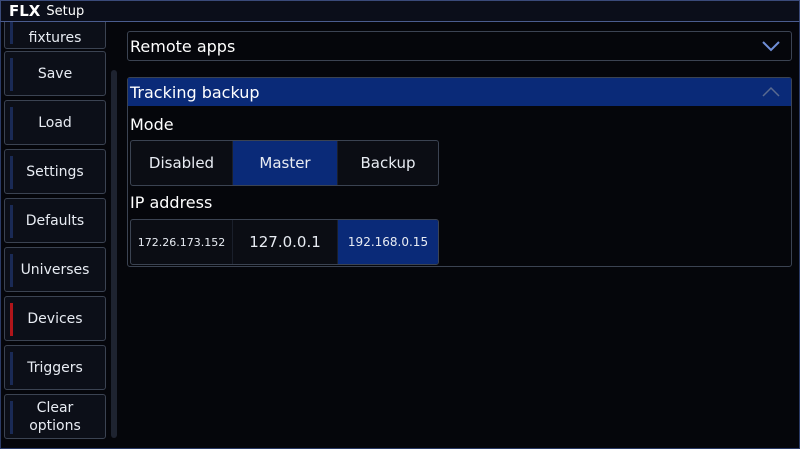 Image resolution: width=800 pixels, height=449 pixels. I want to click on ip-address-selector: 172.26.173.152 127.0.0.1 192.168.0.15, so click(284, 242).